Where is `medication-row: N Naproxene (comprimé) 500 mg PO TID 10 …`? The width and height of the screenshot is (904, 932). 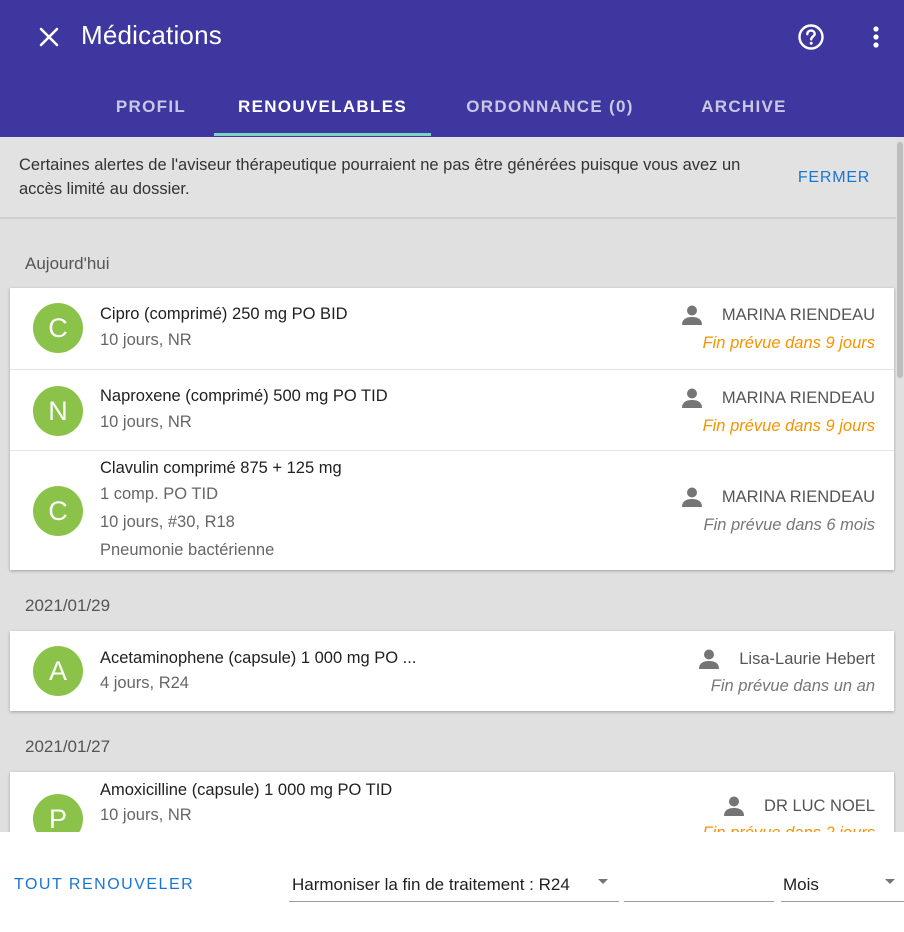
medication-row: N Naproxene (comprimé) 500 mg PO TID 10 … is located at coordinates (452, 409).